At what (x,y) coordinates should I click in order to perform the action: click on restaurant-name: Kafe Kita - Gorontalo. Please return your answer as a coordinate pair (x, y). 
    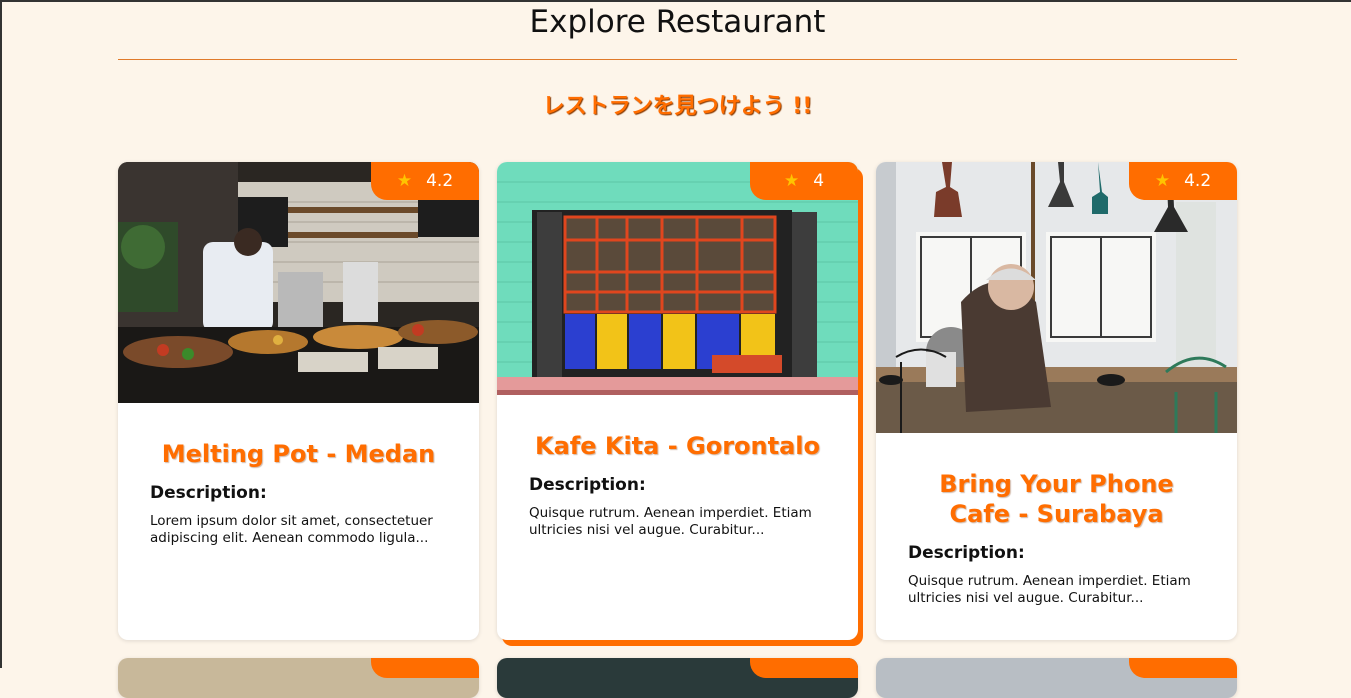
    Looking at the image, I should click on (677, 446).